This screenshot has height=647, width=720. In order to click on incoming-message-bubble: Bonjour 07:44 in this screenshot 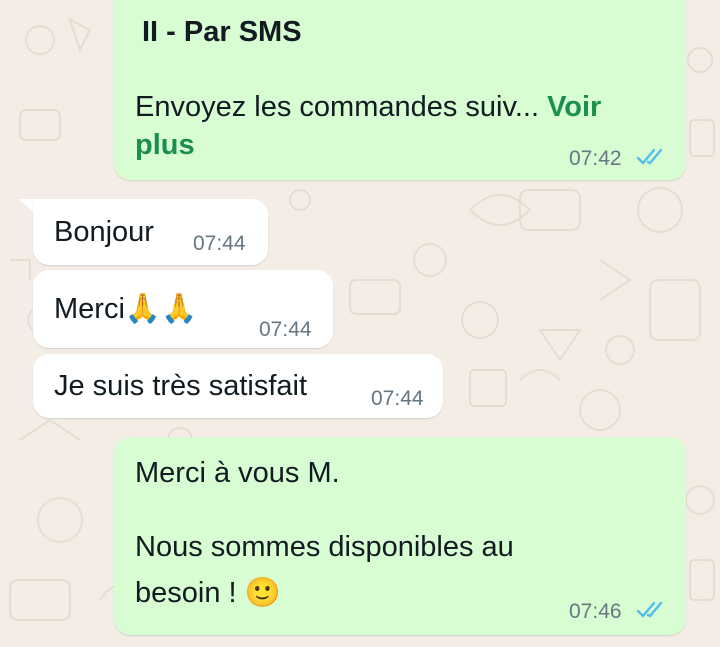, I will do `click(150, 232)`.